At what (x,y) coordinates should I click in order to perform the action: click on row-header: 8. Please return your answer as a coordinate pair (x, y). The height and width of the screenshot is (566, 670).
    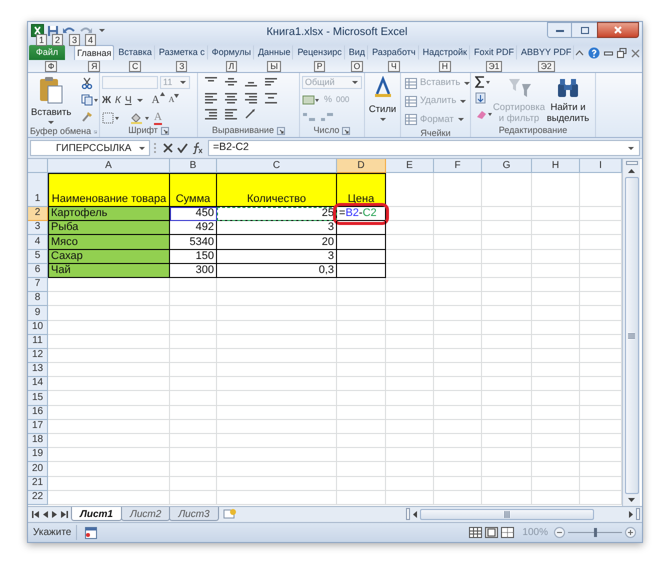
    Looking at the image, I should click on (38, 299).